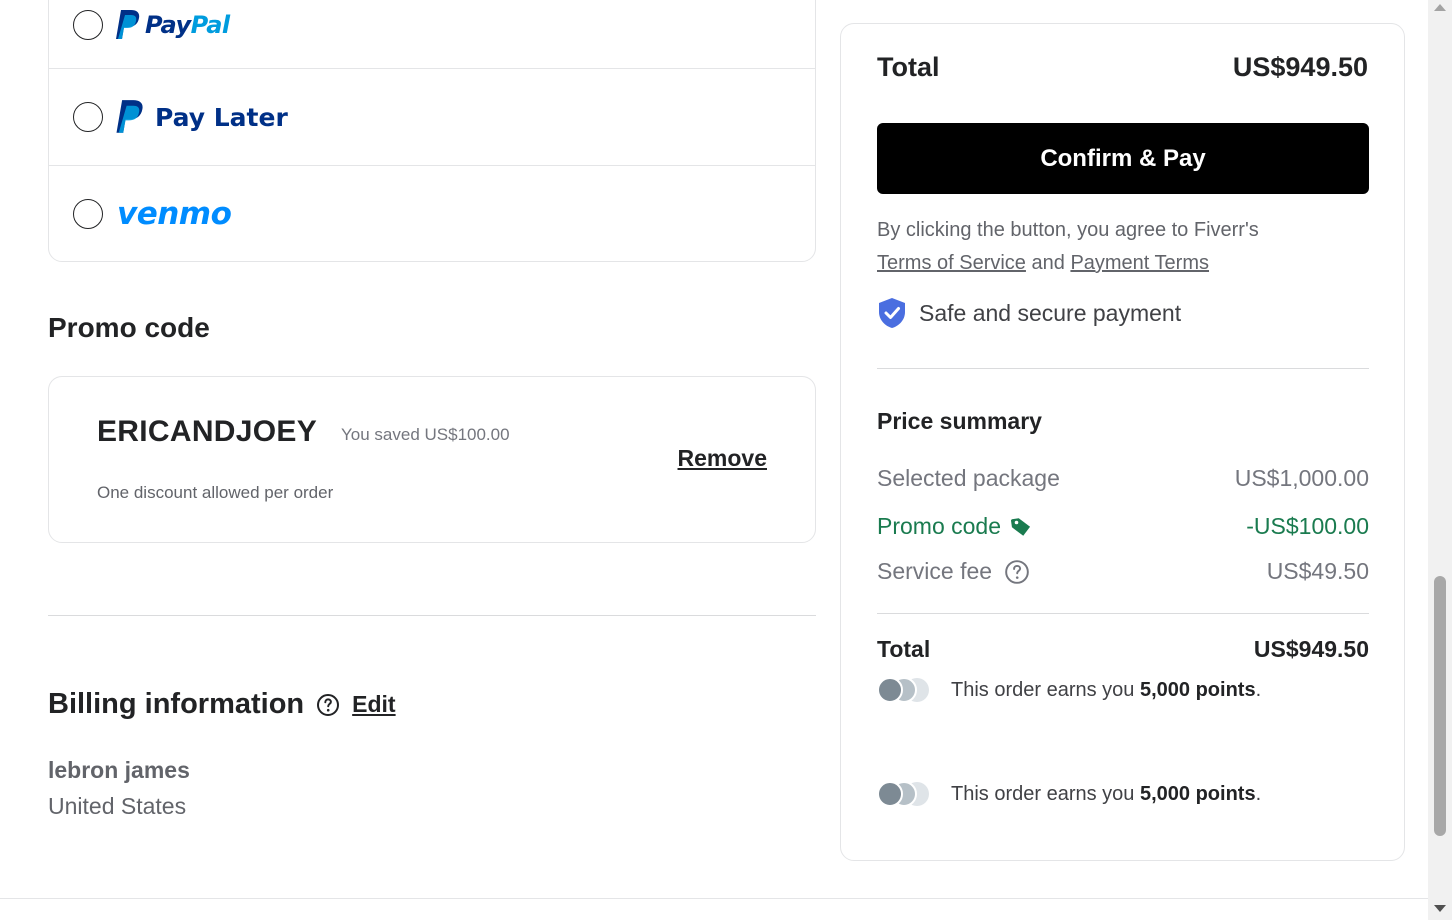  I want to click on payment-option-venmo: venmo, so click(432, 213).